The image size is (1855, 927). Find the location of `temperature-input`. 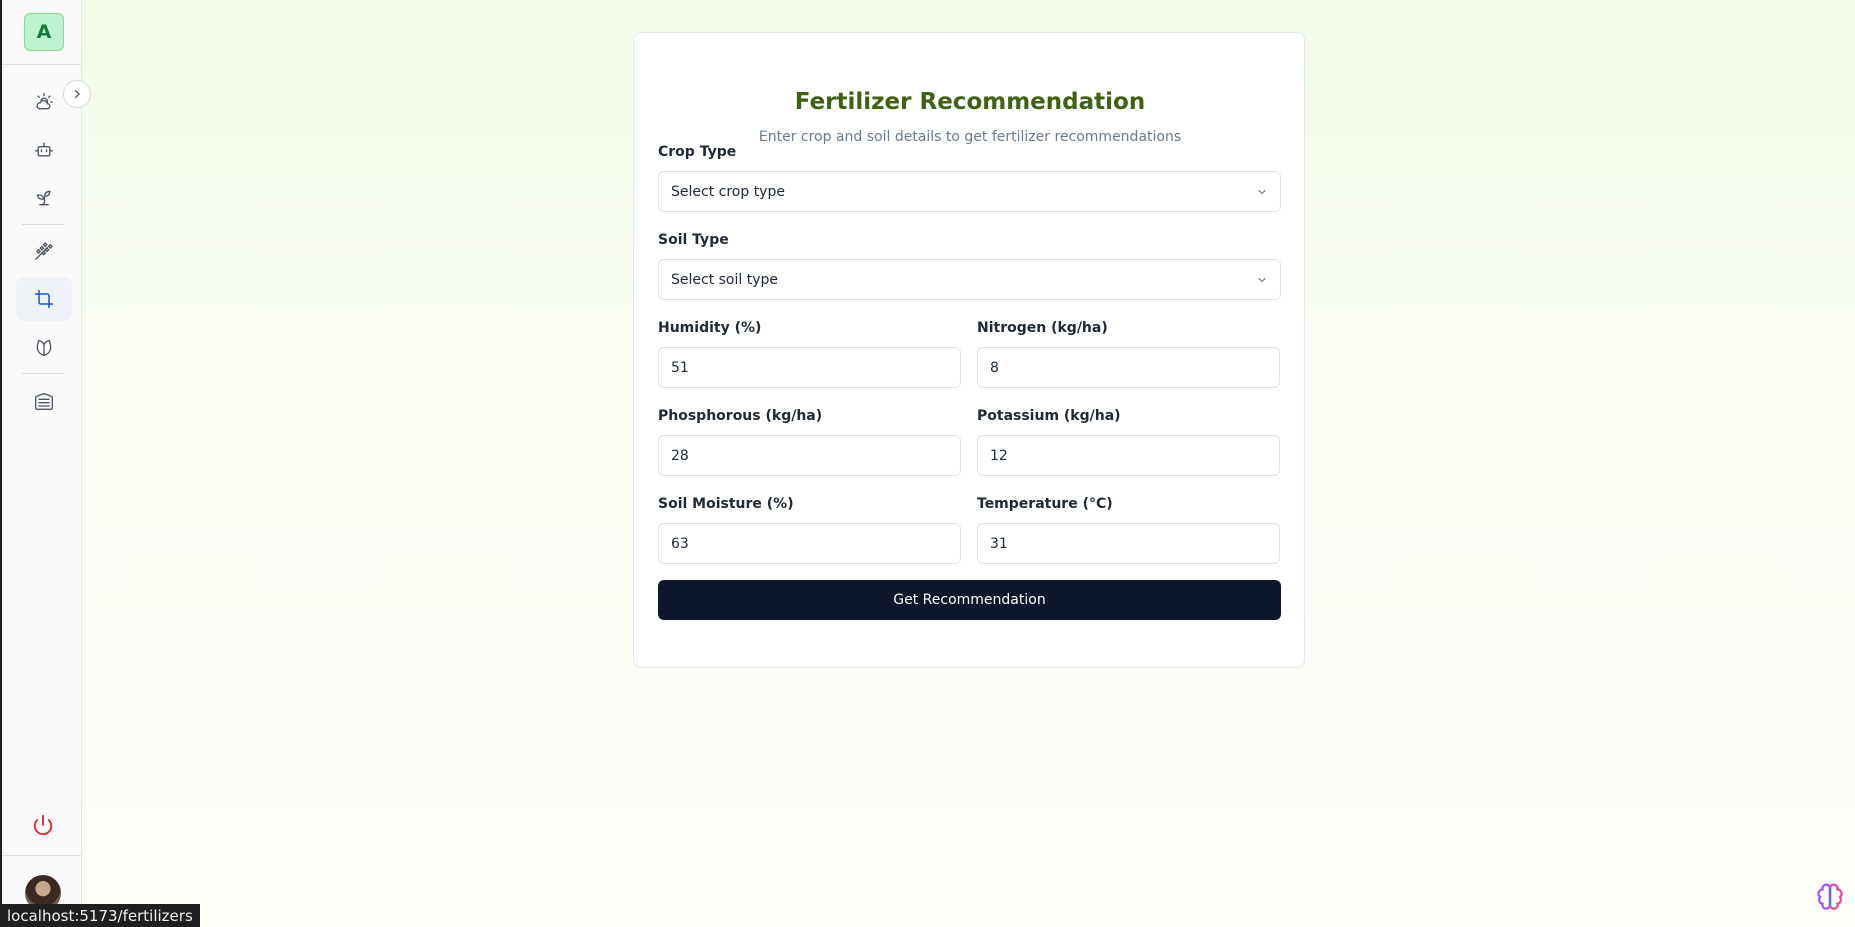

temperature-input is located at coordinates (1128, 543).